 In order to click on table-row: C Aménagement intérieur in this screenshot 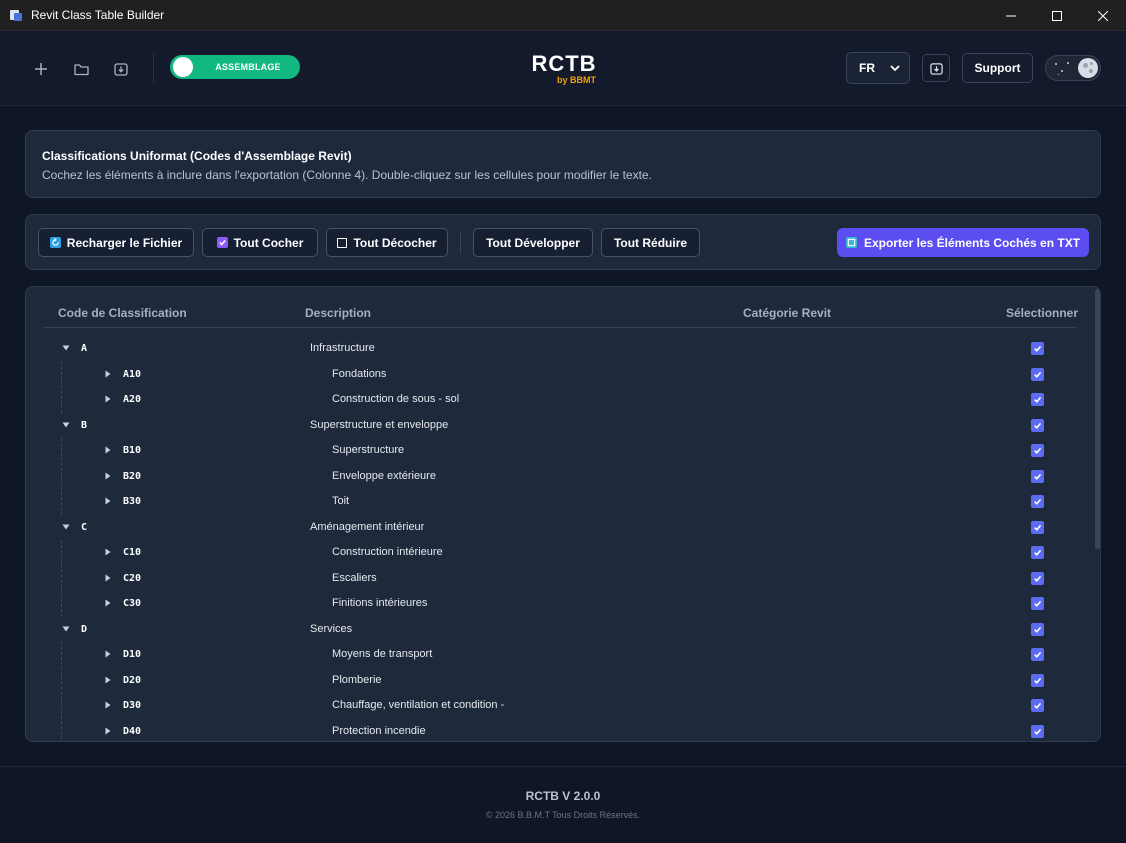, I will do `click(556, 528)`.